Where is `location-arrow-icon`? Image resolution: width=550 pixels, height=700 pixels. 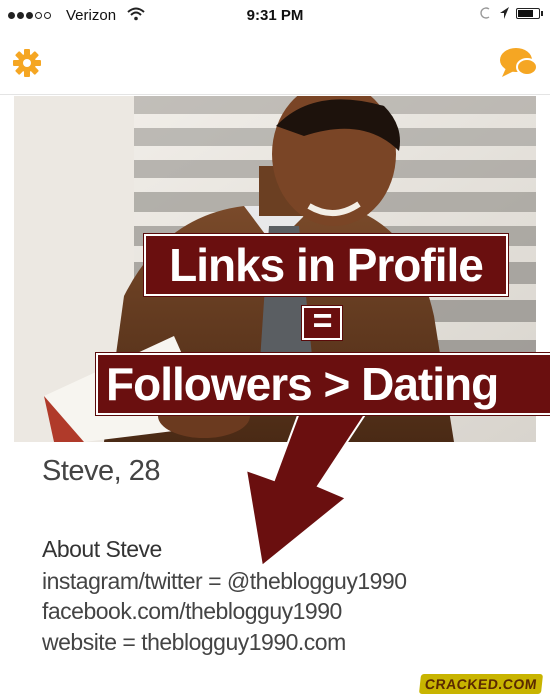
location-arrow-icon is located at coordinates (504, 13).